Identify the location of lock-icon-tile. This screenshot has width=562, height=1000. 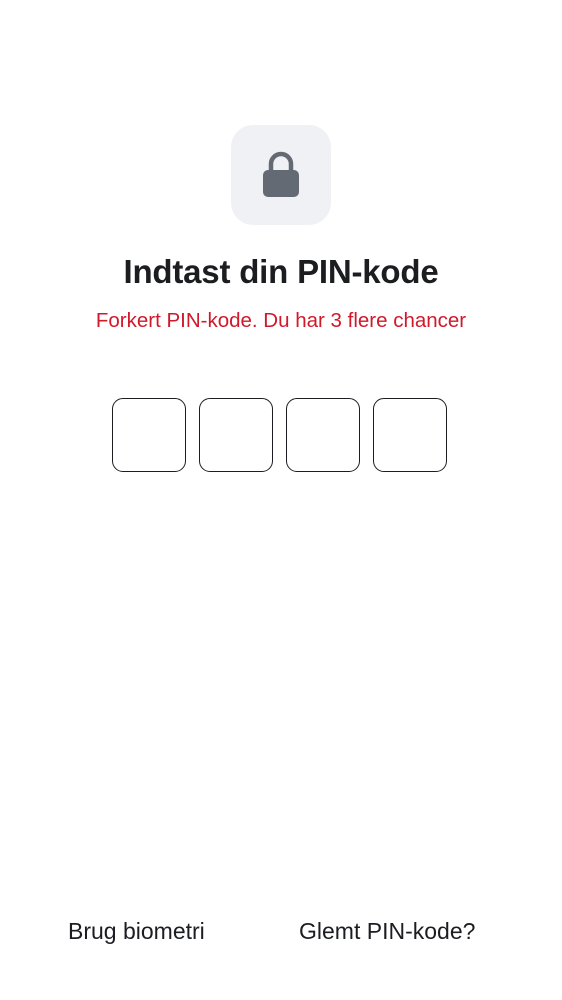
(281, 175).